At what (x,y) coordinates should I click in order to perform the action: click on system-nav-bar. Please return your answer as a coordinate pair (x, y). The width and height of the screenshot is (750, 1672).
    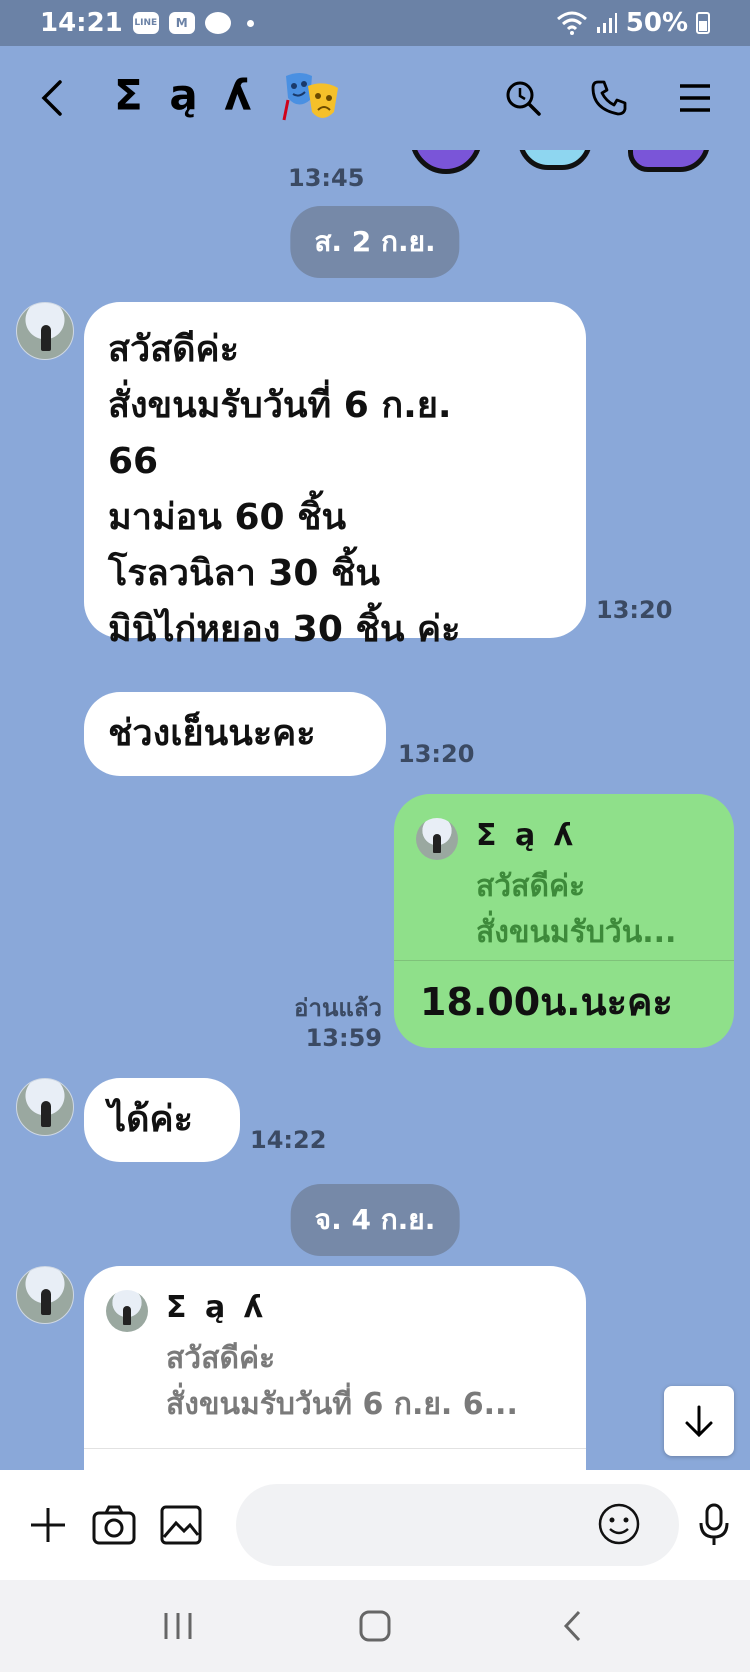
    Looking at the image, I should click on (375, 1626).